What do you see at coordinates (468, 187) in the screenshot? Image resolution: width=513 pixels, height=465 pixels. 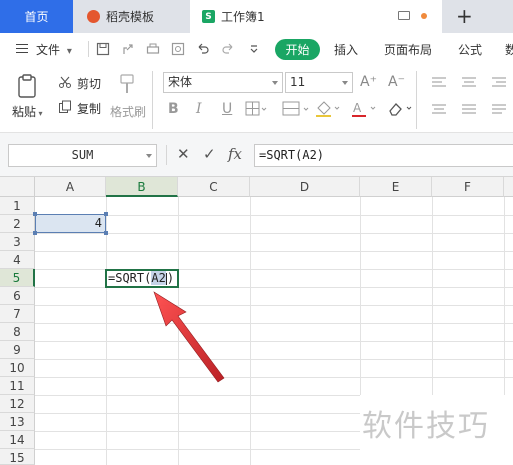 I see `column-header-f: F` at bounding box center [468, 187].